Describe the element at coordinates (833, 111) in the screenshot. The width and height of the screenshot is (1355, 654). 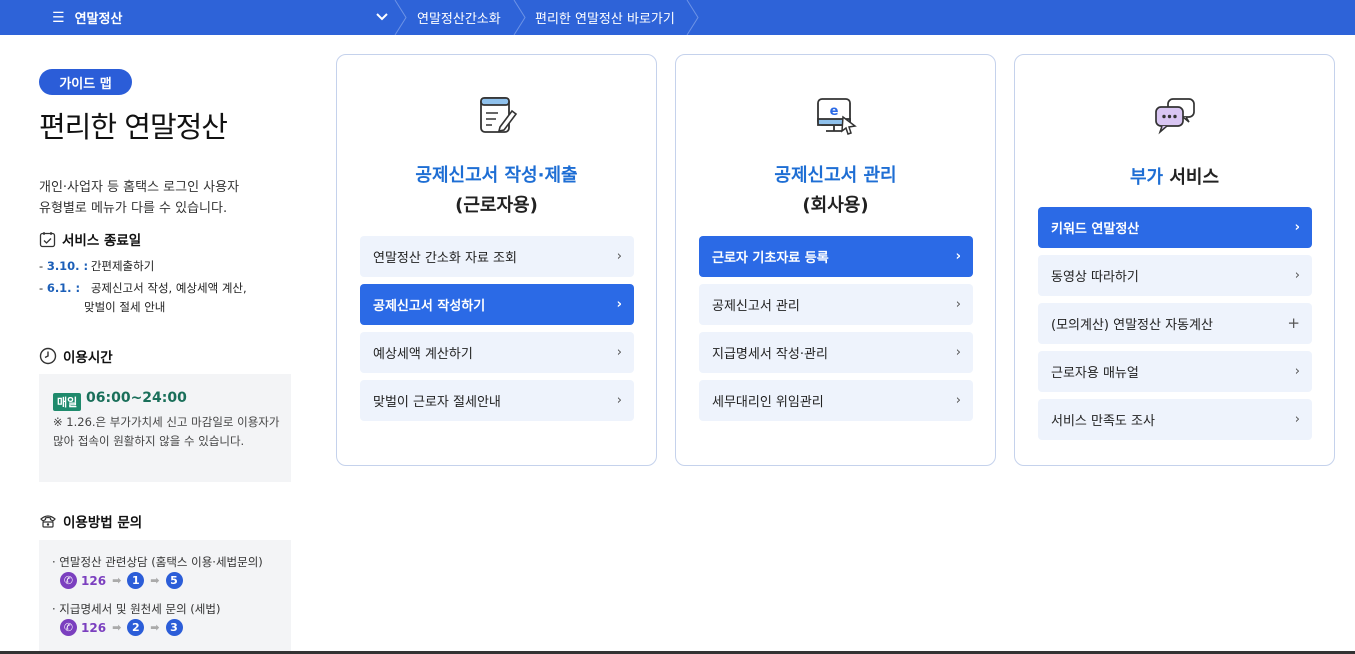
I see `svg-text: e` at that location.